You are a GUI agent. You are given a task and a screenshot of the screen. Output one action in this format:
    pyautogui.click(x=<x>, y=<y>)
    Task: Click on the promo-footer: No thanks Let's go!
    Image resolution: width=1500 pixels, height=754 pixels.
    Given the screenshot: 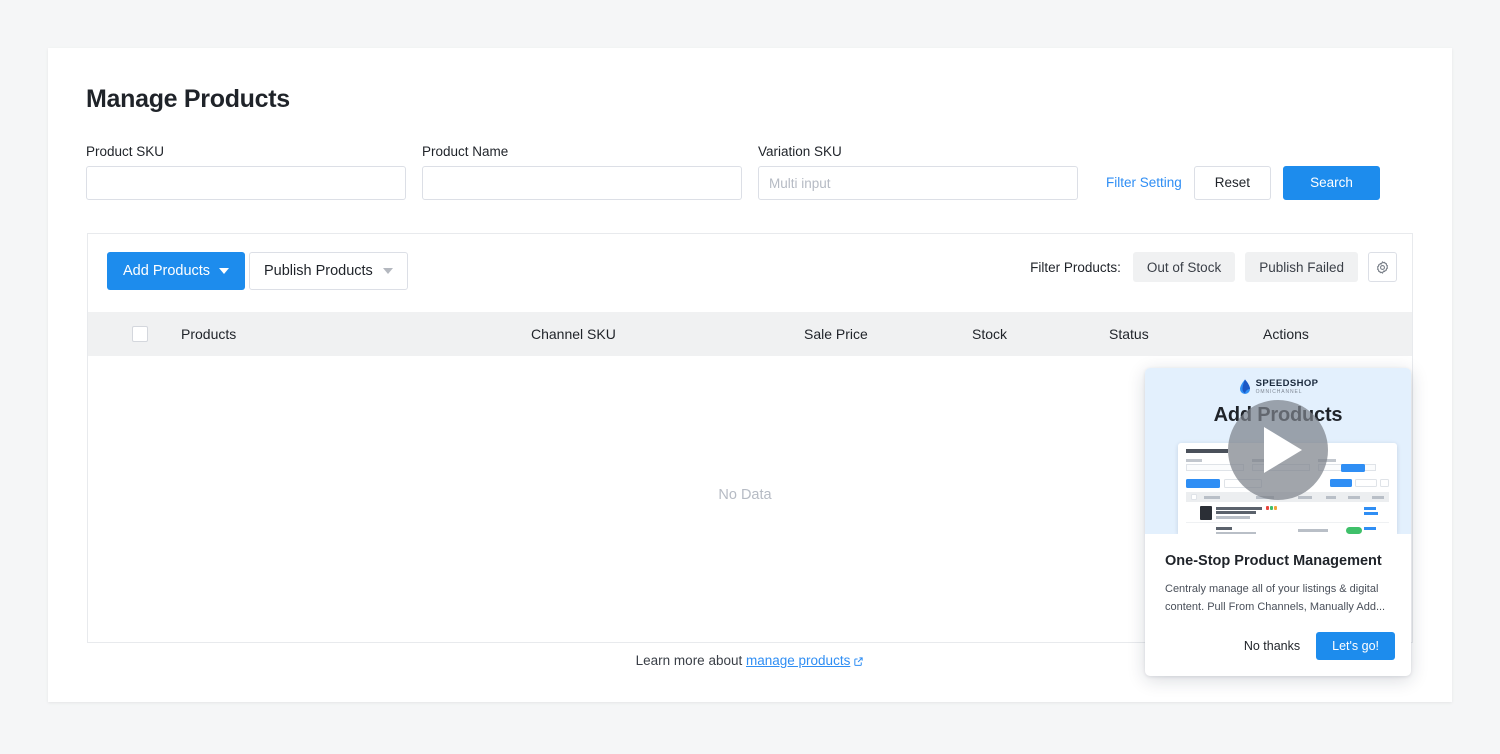 What is the action you would take?
    pyautogui.click(x=1318, y=646)
    